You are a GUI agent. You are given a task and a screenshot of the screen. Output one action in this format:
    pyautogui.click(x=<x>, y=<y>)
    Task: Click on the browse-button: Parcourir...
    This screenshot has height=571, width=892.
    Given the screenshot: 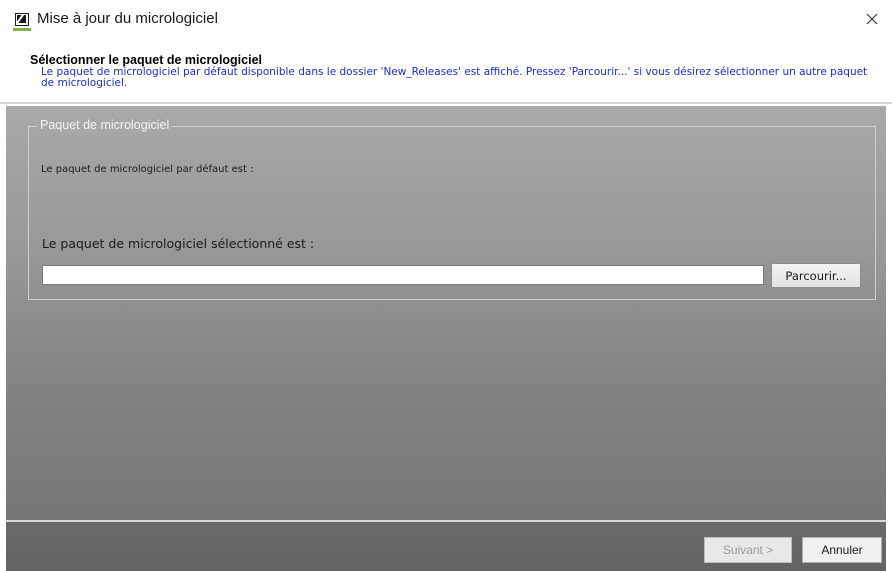 What is the action you would take?
    pyautogui.click(x=816, y=275)
    